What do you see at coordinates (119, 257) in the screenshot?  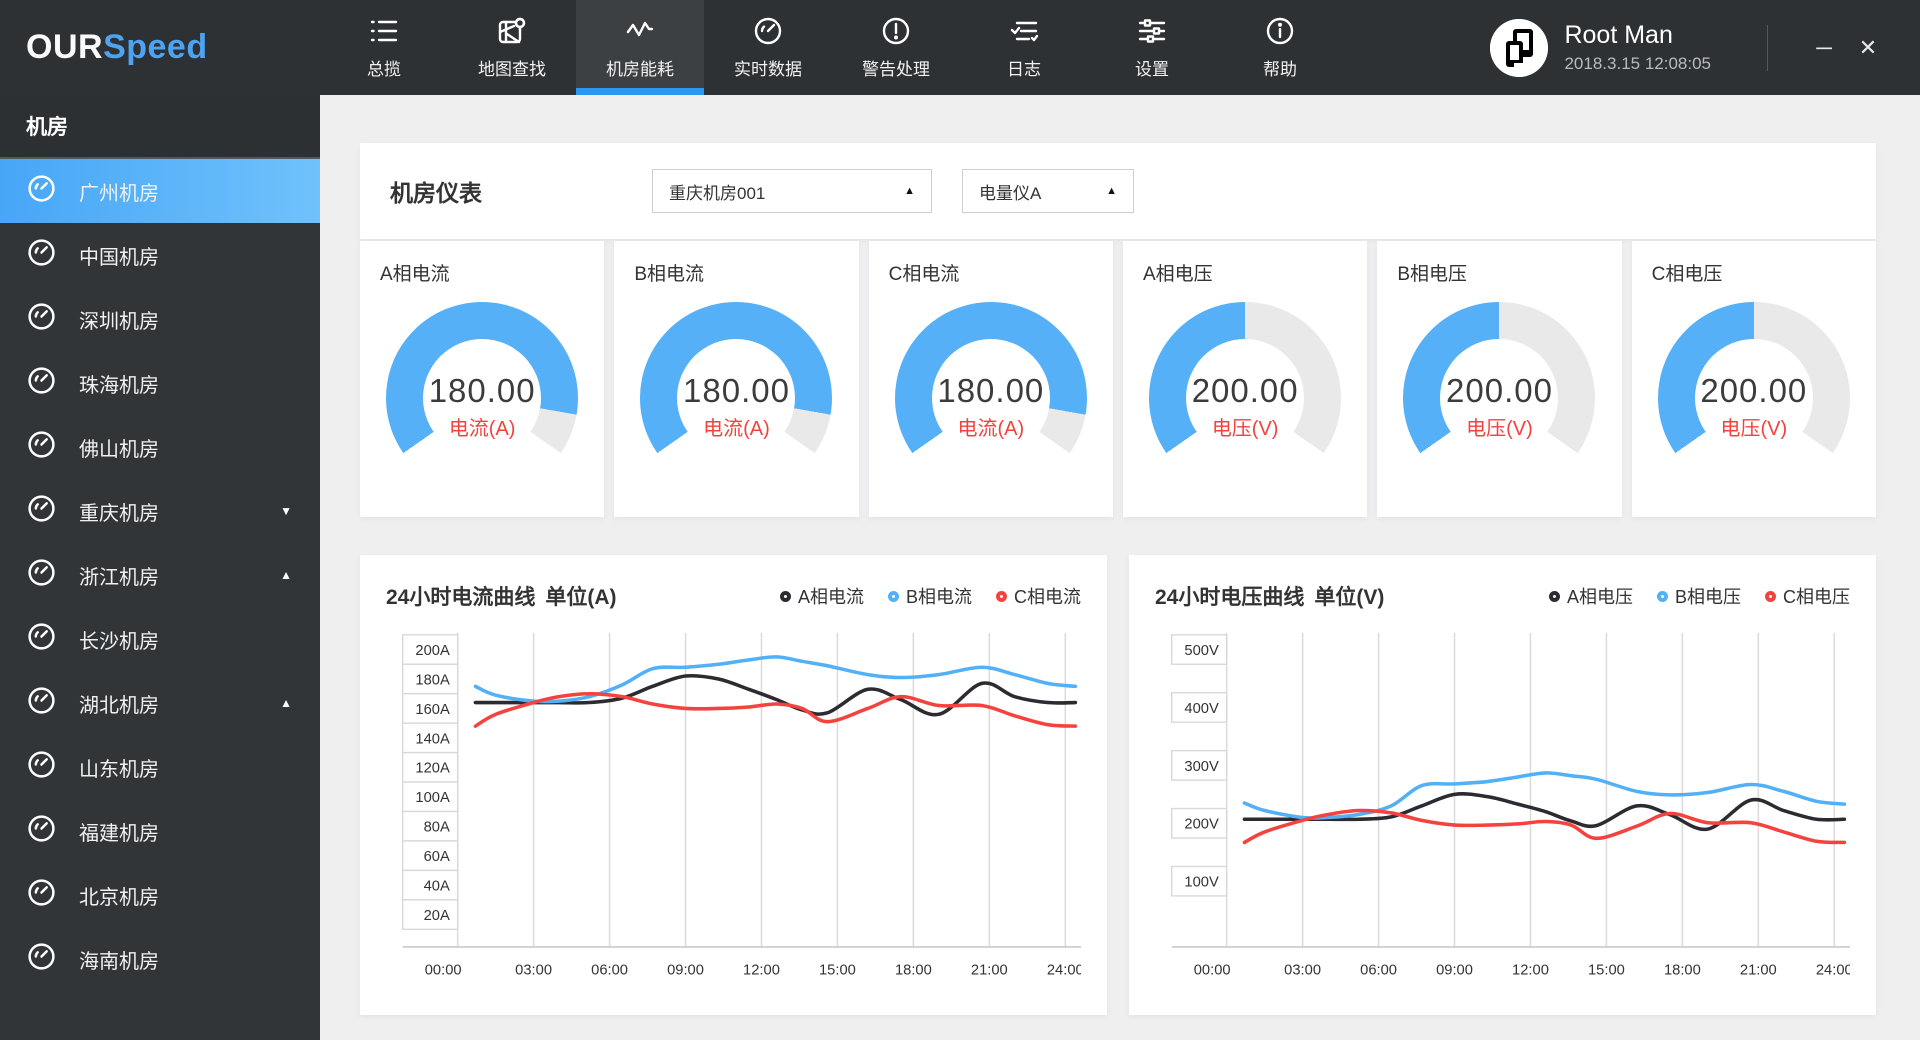 I see `sidebar-item-label: 中国机房` at bounding box center [119, 257].